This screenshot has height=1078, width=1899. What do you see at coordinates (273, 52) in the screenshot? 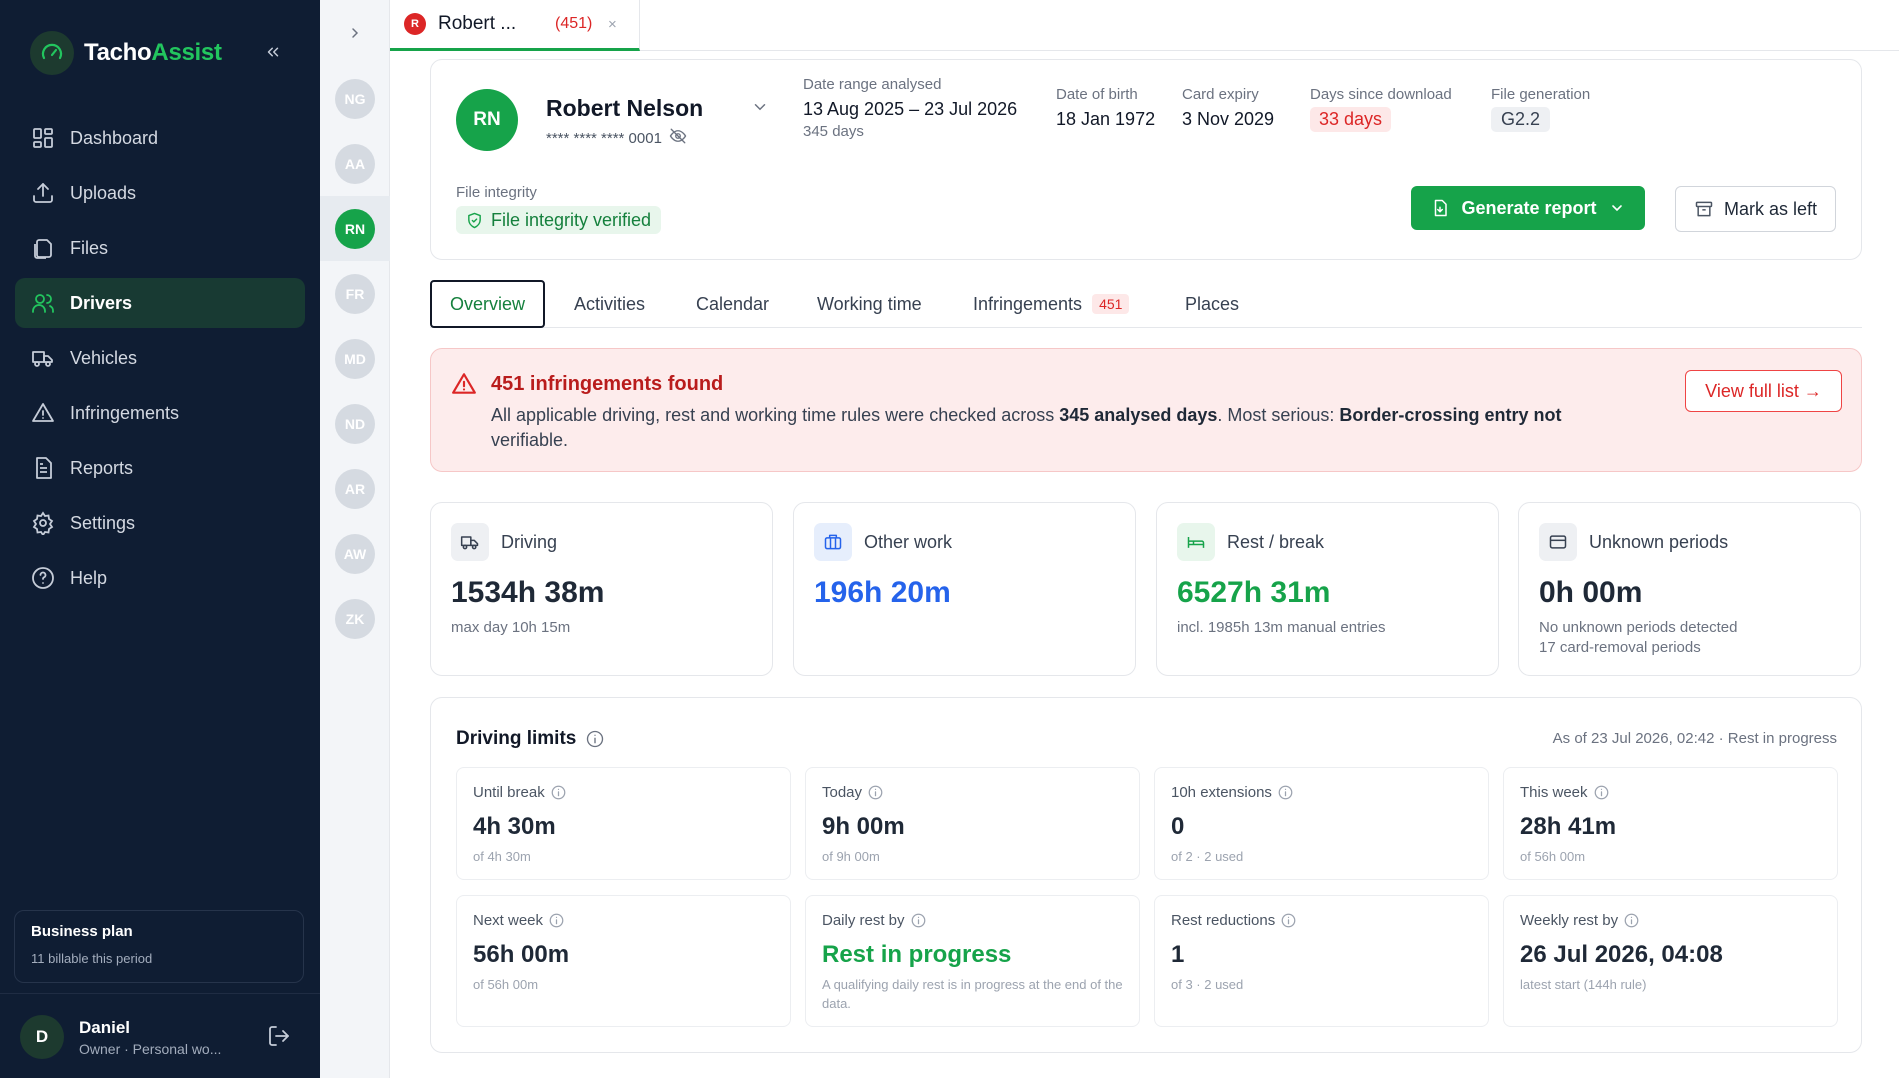
I see `collapse-sidebar-icon` at bounding box center [273, 52].